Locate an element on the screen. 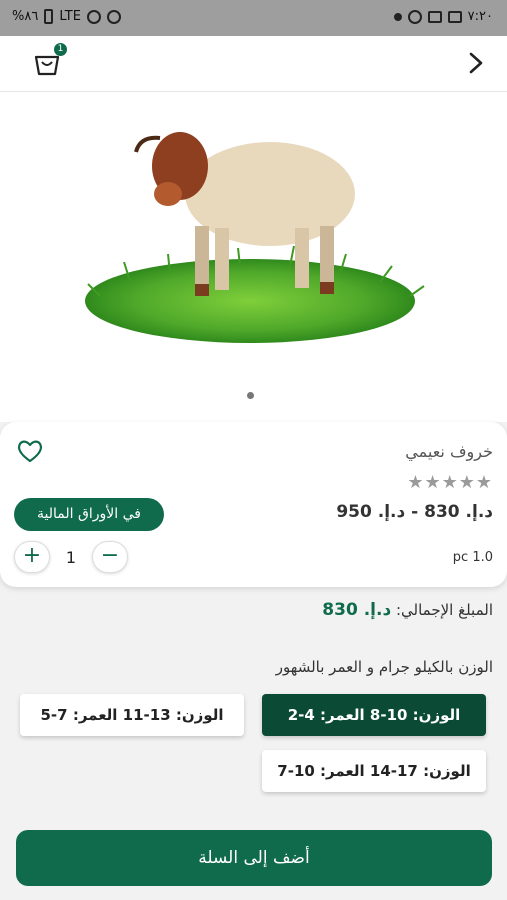 This screenshot has width=507, height=900. quantity-value: 1 is located at coordinates (71, 557).